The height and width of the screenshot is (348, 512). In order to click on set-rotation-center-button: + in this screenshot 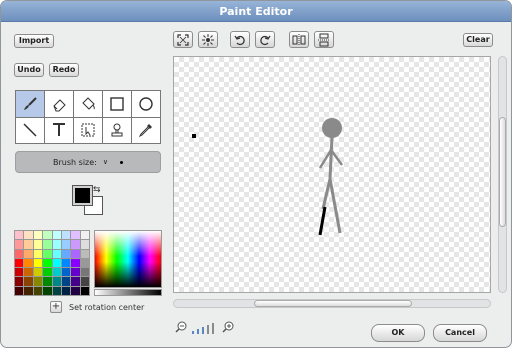, I will do `click(56, 307)`.